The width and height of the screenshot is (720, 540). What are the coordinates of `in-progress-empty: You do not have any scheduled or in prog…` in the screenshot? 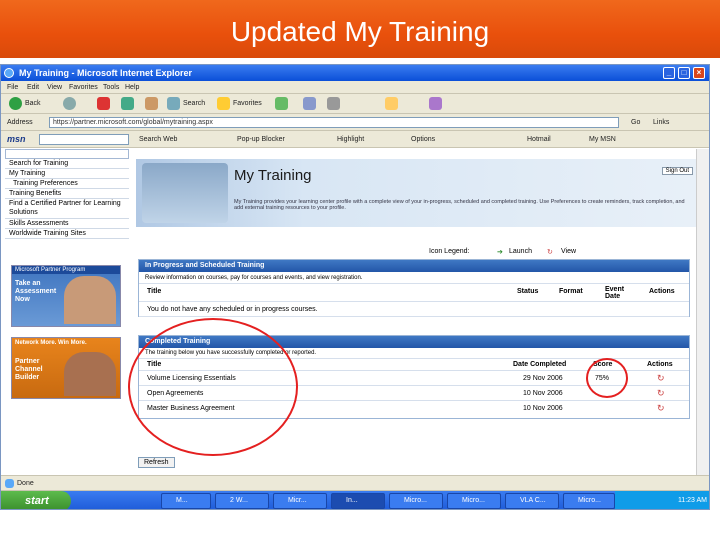 It's located at (414, 309).